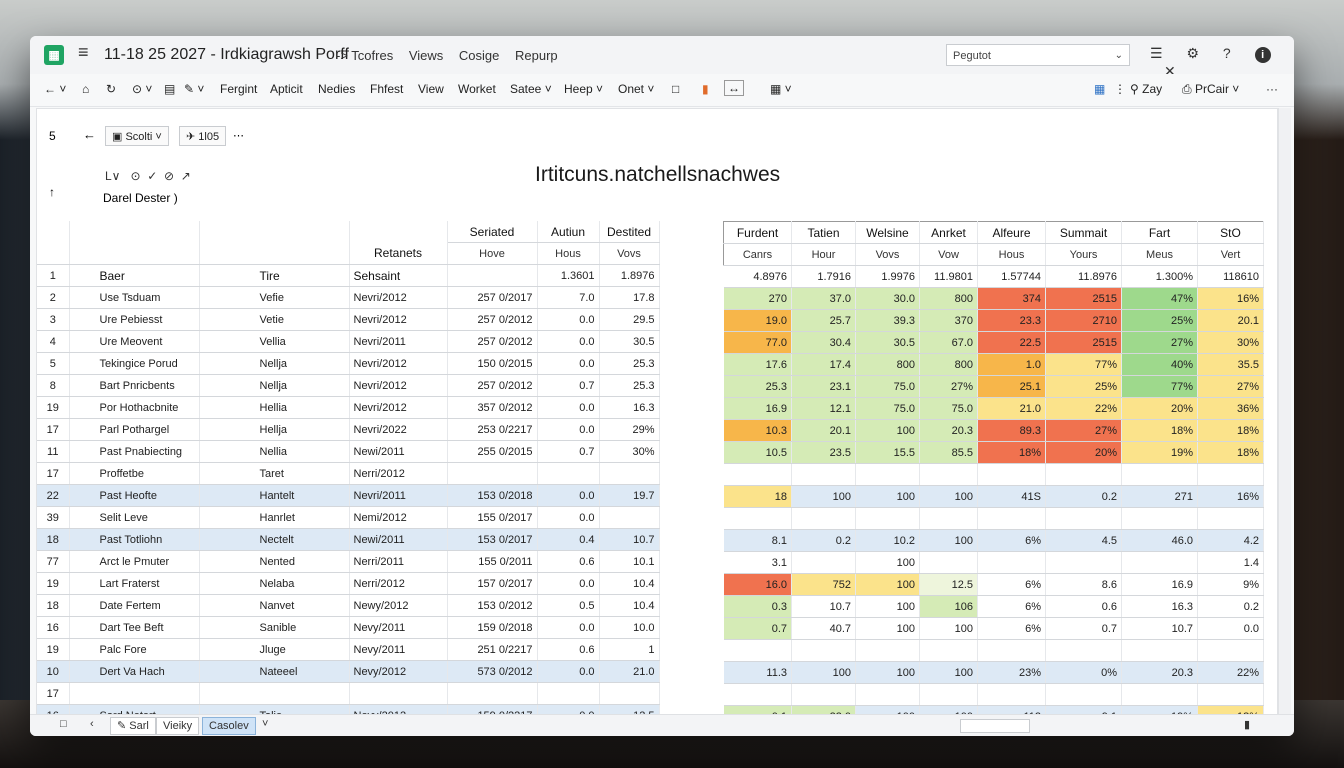 This screenshot has width=1344, height=768. I want to click on row-number: 17, so click(53, 693).